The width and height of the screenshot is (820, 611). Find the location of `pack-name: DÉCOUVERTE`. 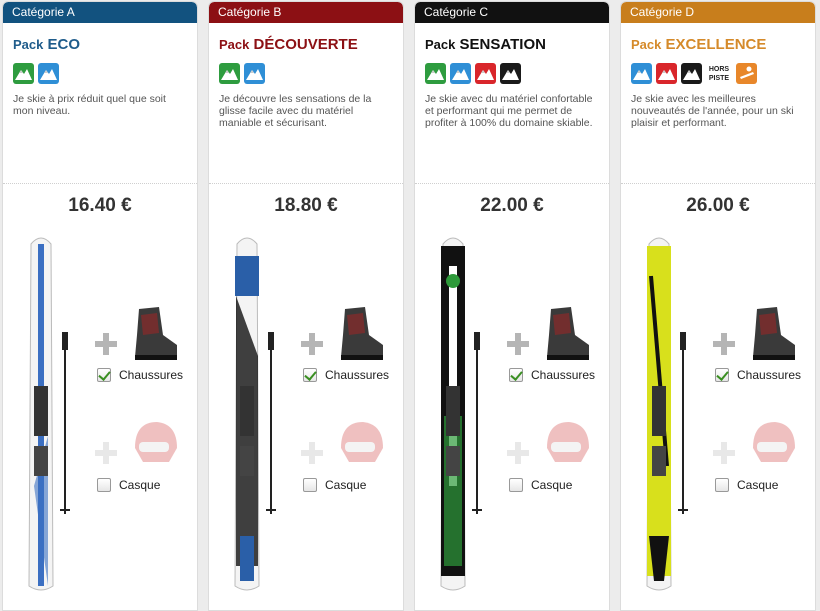

pack-name: DÉCOUVERTE is located at coordinates (305, 44).